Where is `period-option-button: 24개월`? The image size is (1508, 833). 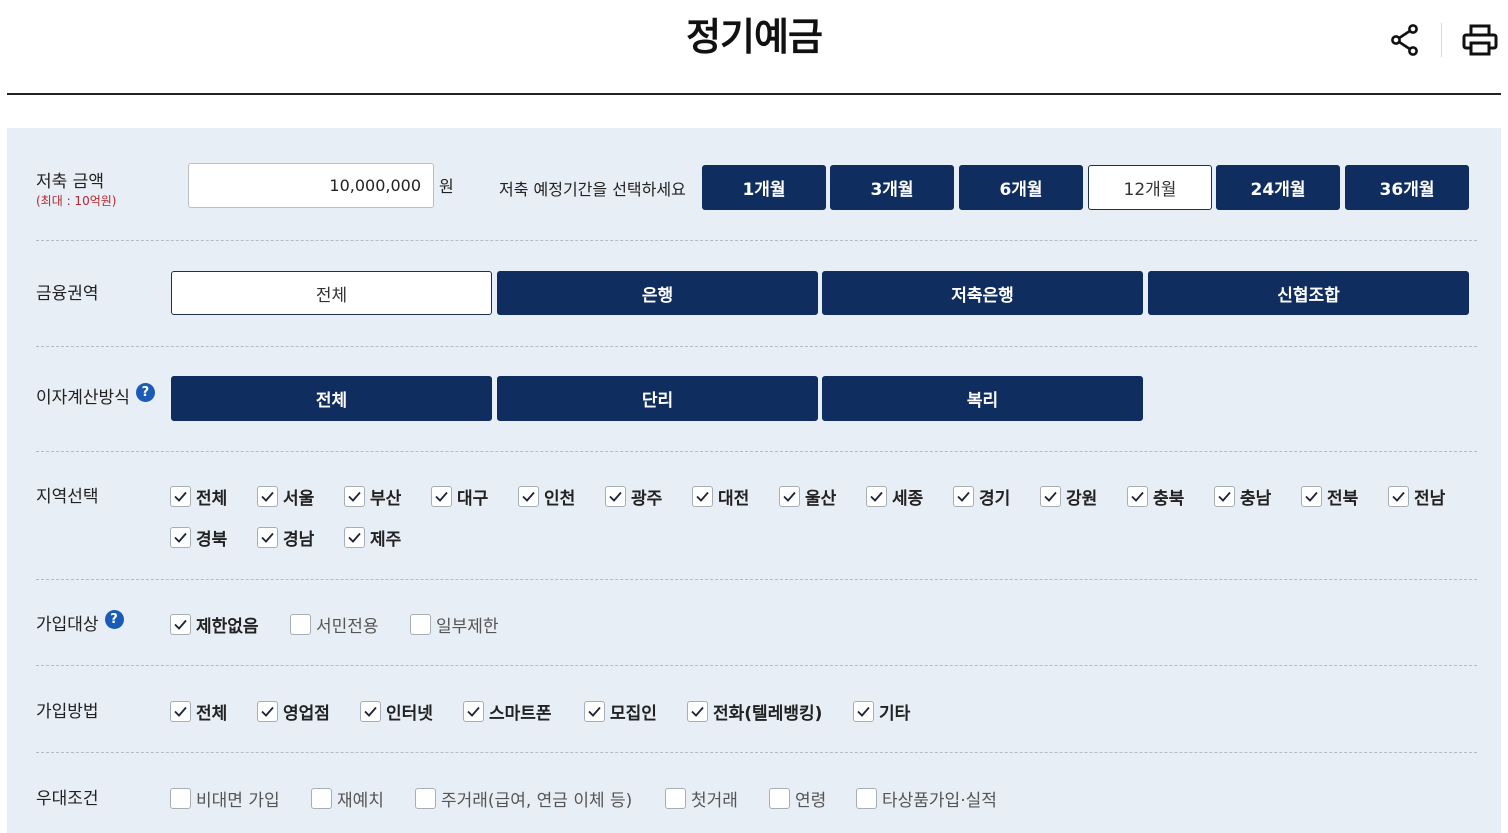
period-option-button: 24개월 is located at coordinates (1278, 187).